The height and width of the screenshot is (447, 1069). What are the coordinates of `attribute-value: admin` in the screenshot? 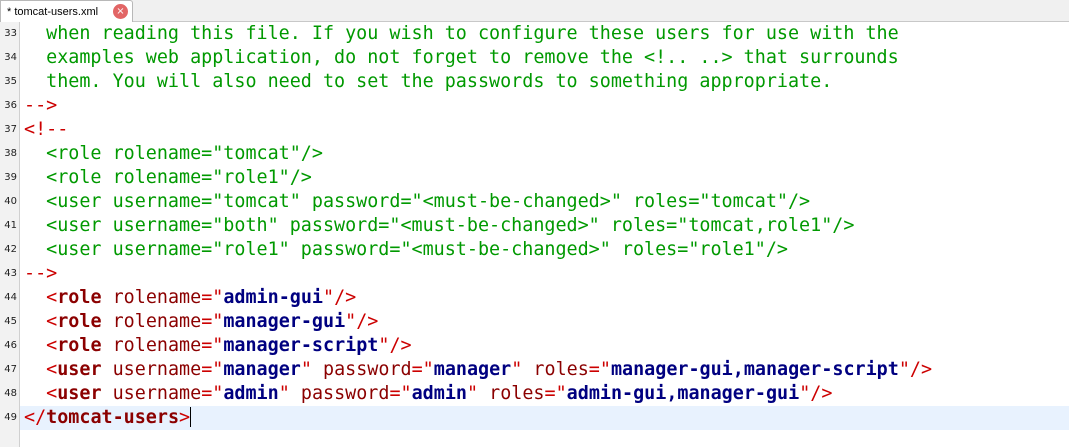 It's located at (251, 393).